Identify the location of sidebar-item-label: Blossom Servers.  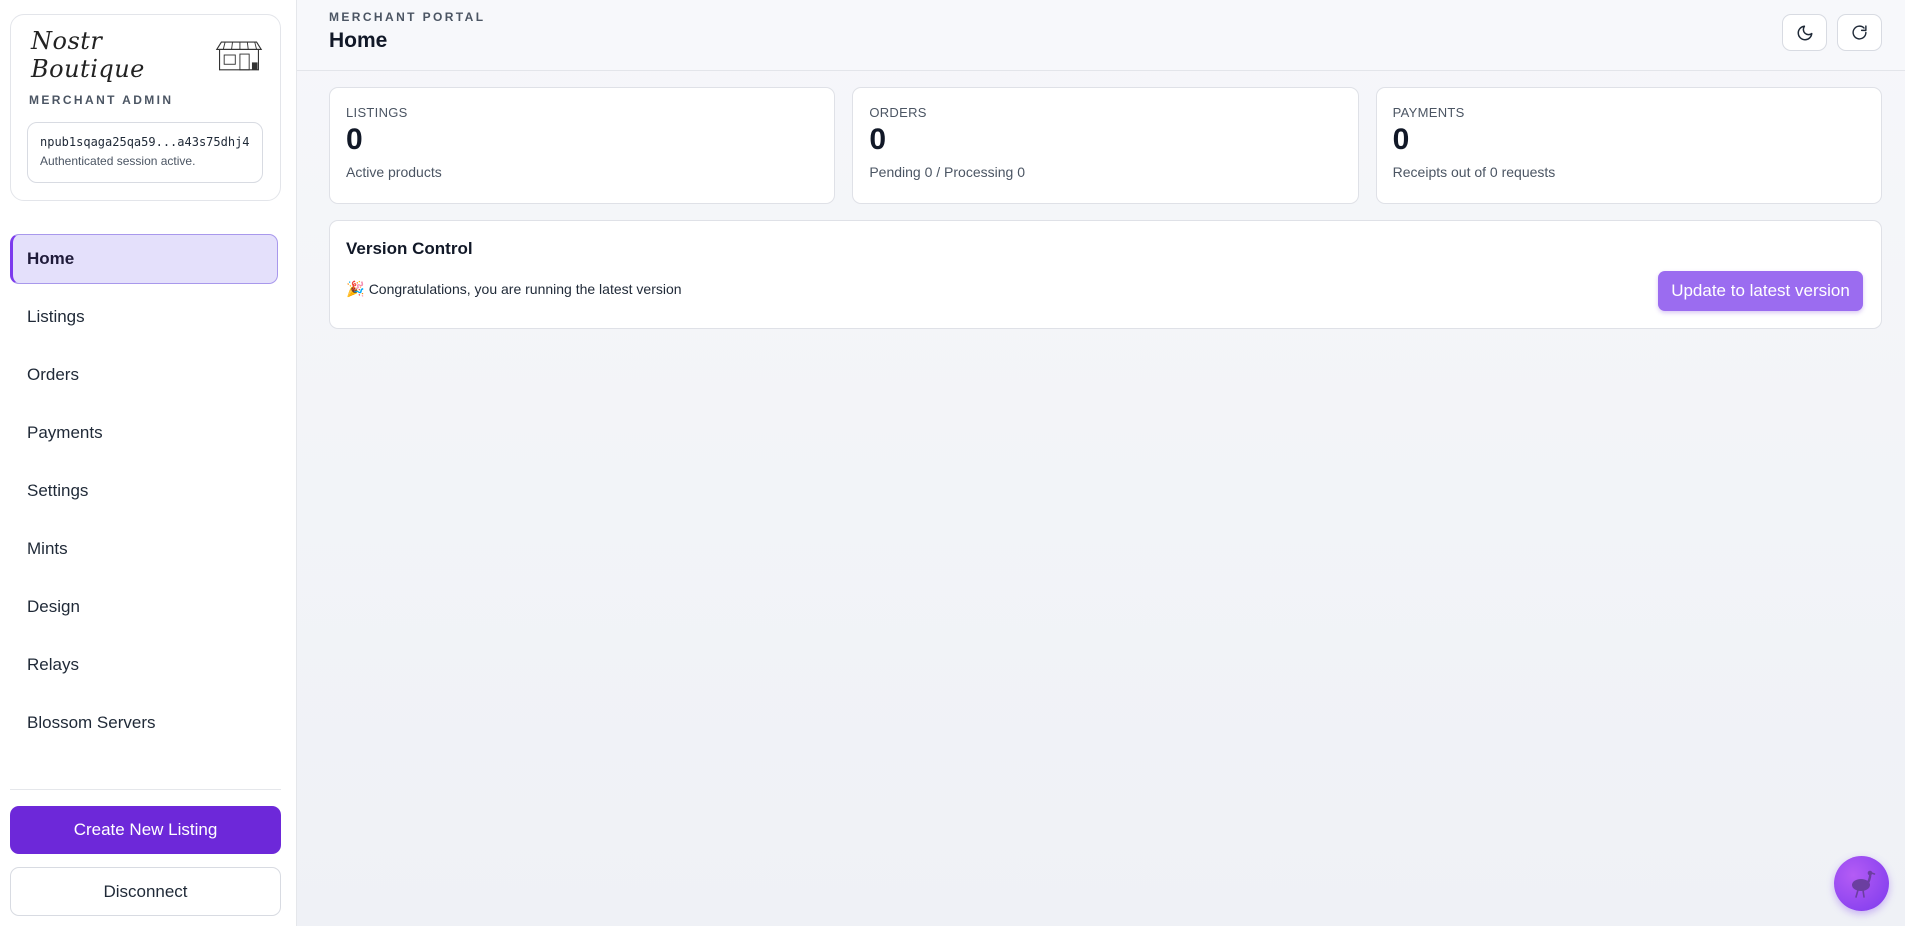
(91, 722).